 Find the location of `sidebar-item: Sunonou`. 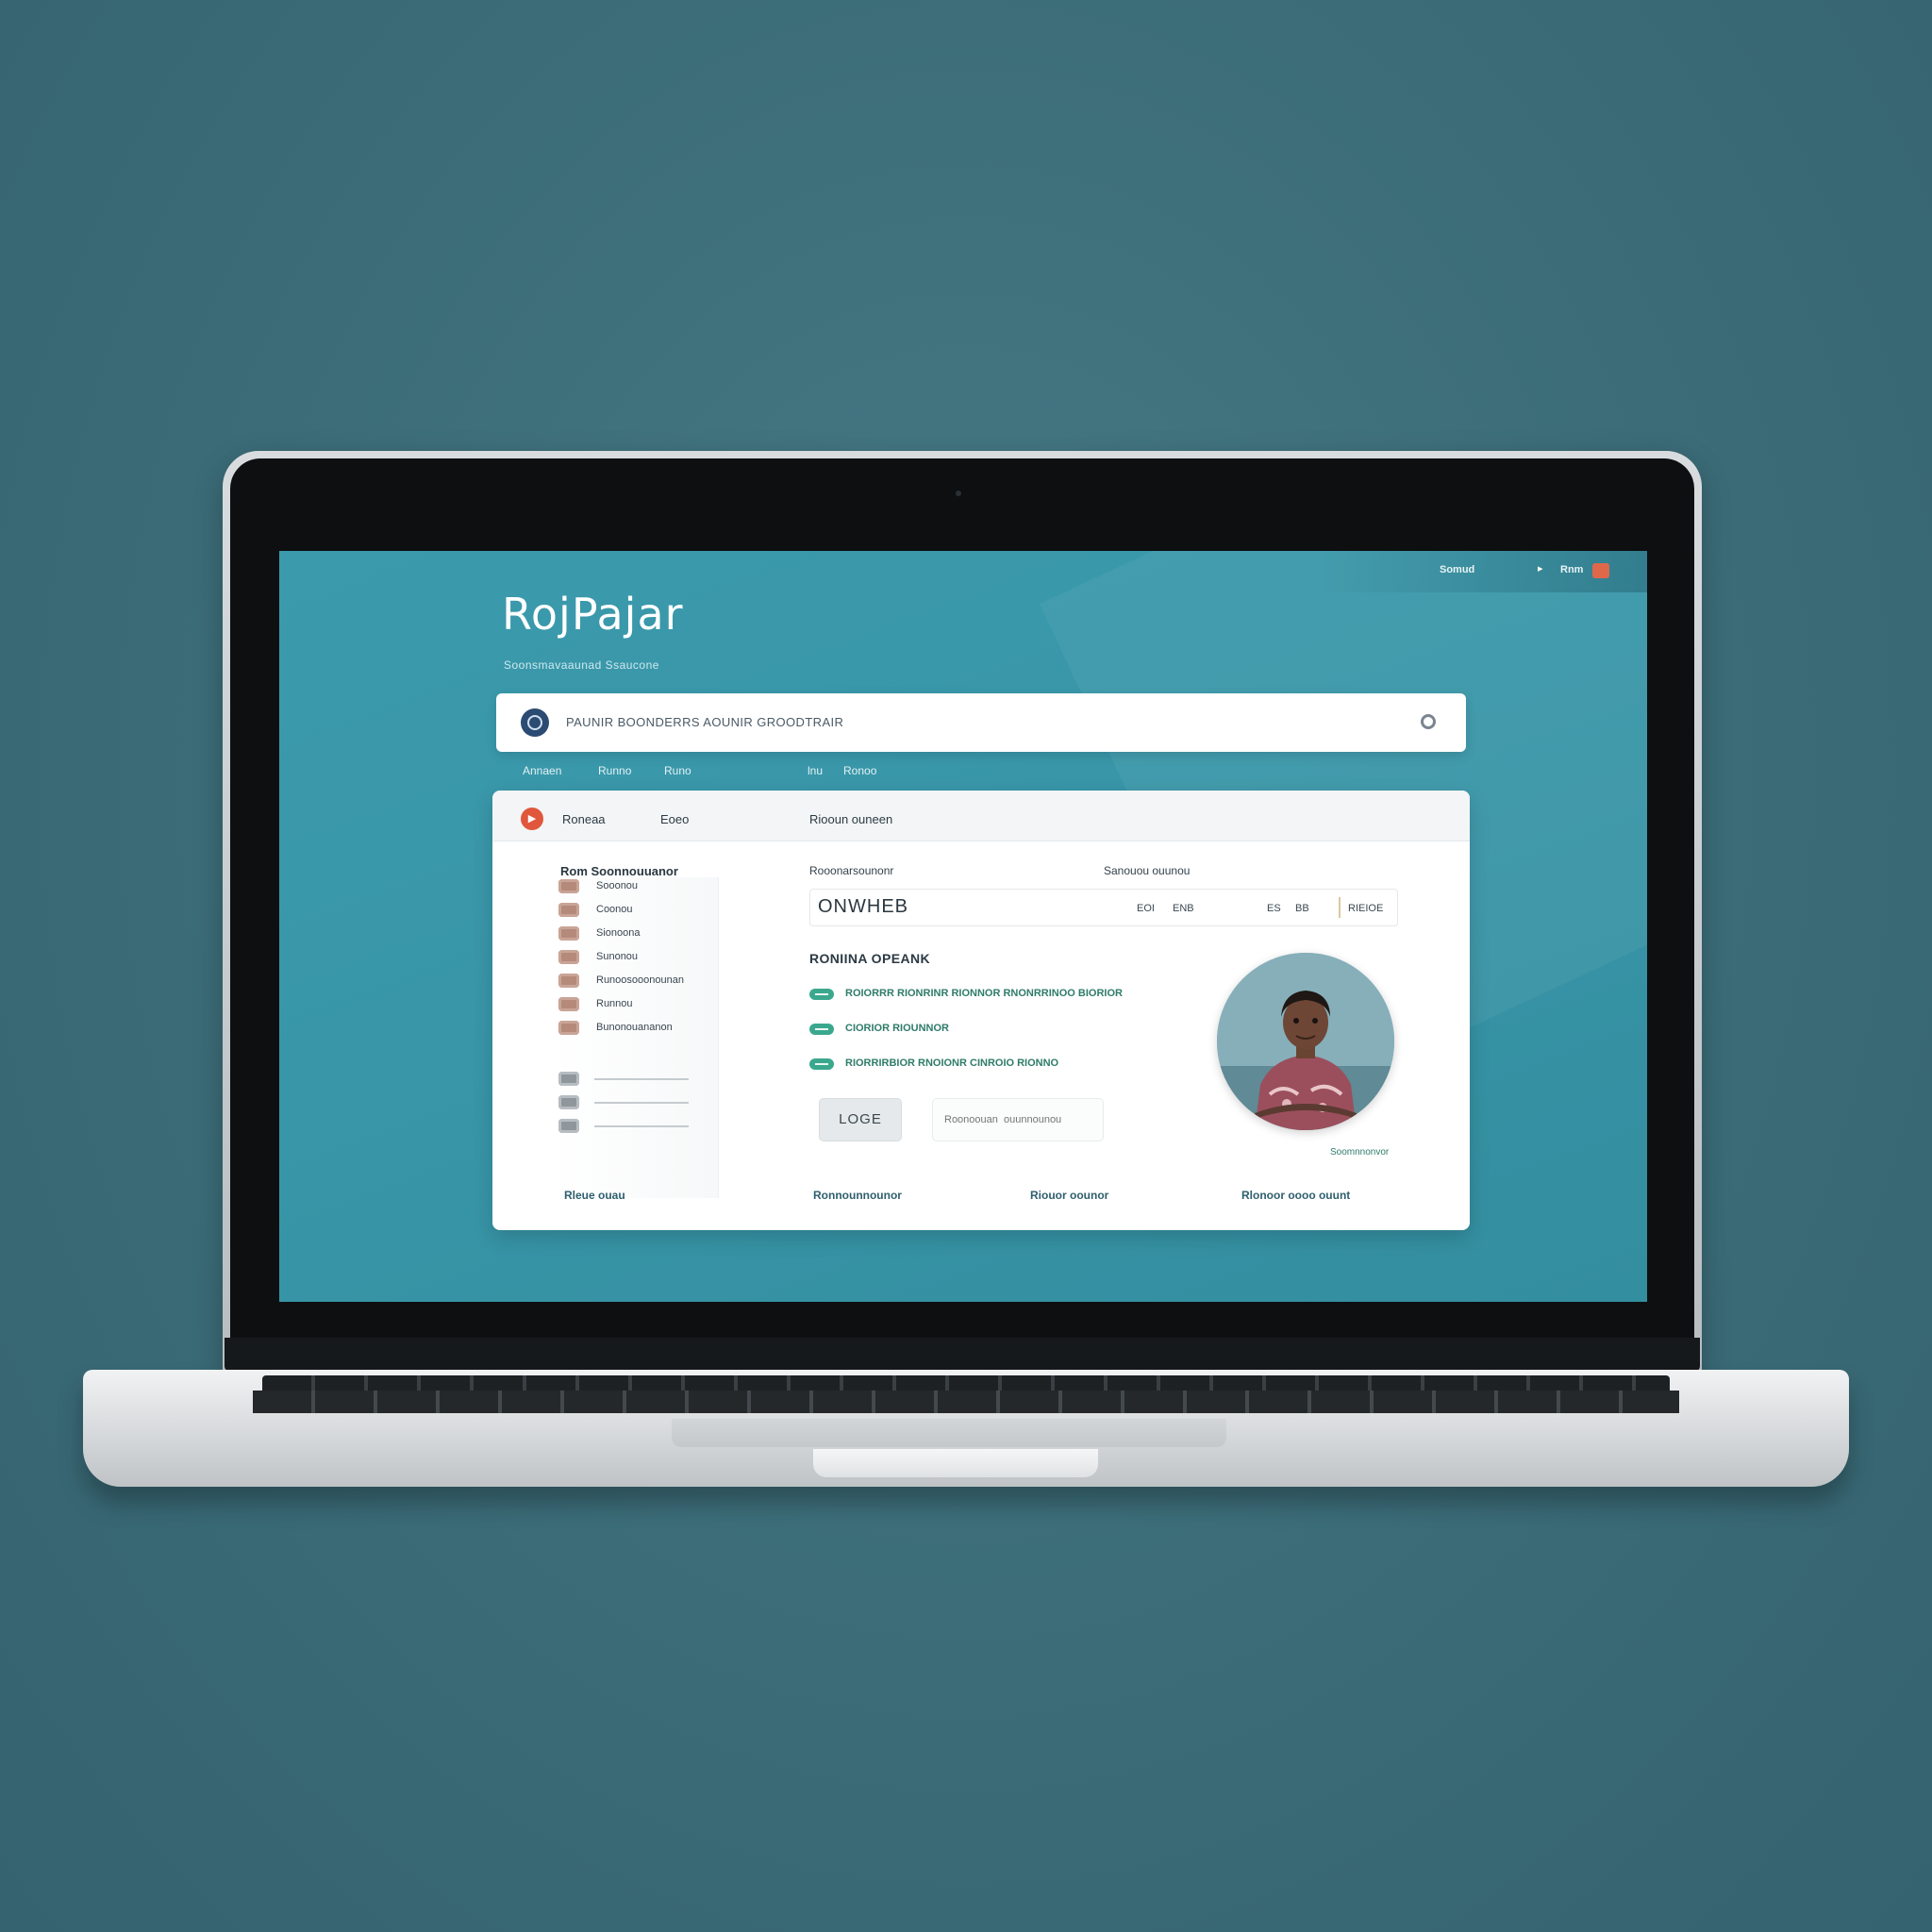

sidebar-item: Sunonou is located at coordinates (643, 958).